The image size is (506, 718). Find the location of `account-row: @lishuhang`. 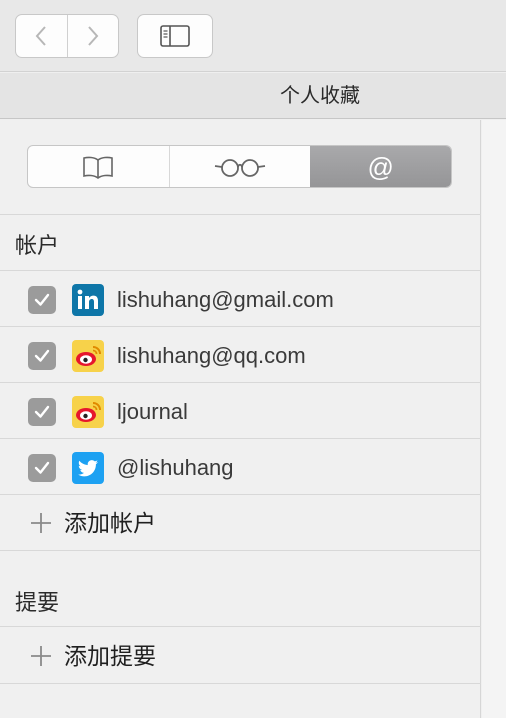

account-row: @lishuhang is located at coordinates (240, 467).